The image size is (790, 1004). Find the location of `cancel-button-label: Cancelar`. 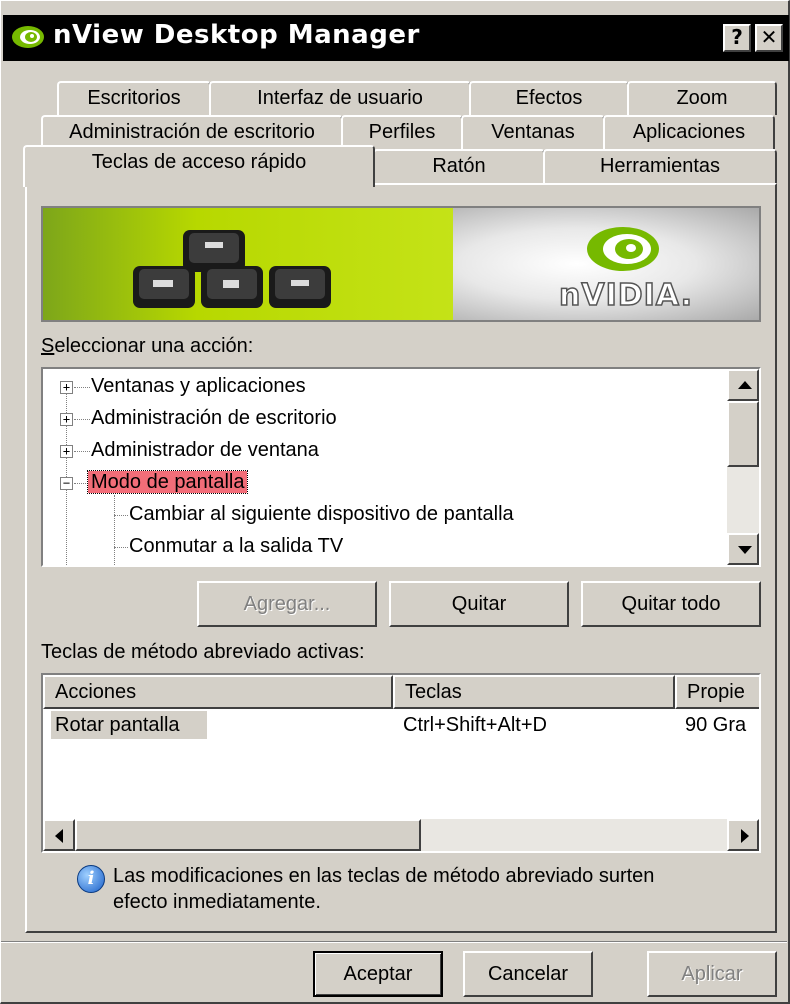

cancel-button-label: Cancelar is located at coordinates (528, 974).